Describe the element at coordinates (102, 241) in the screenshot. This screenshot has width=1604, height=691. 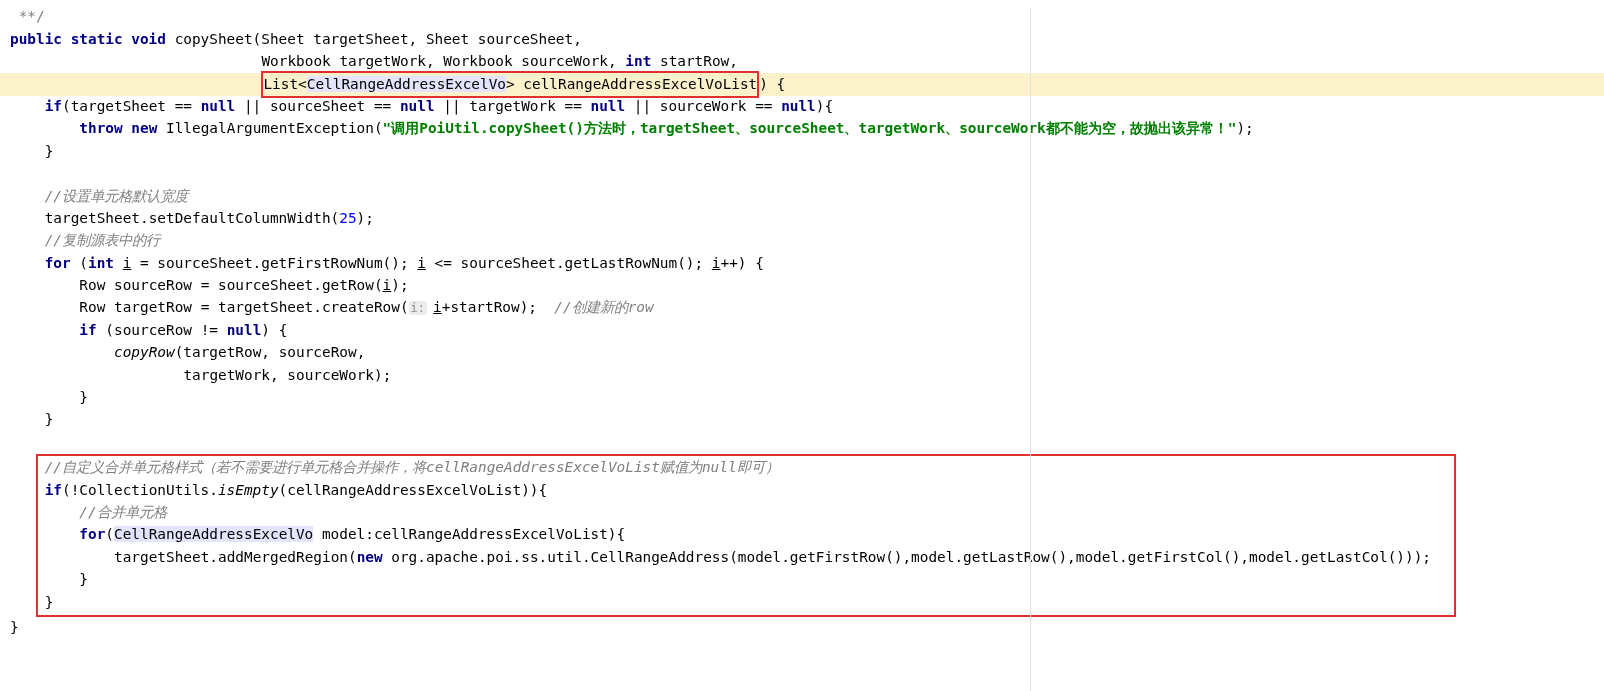
I see `code-line: //复制源表中的行` at that location.